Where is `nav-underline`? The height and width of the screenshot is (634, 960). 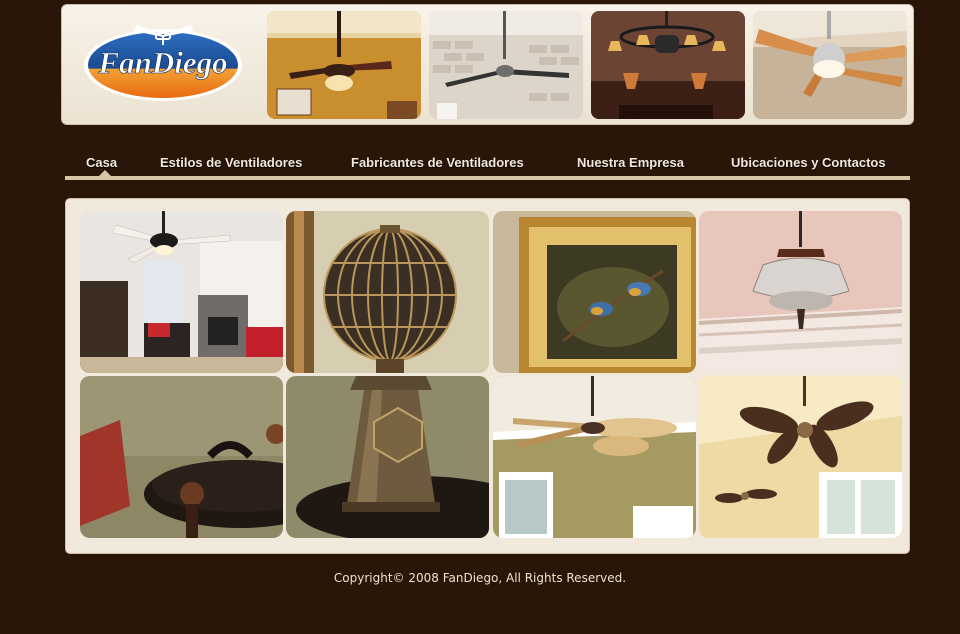 nav-underline is located at coordinates (487, 178).